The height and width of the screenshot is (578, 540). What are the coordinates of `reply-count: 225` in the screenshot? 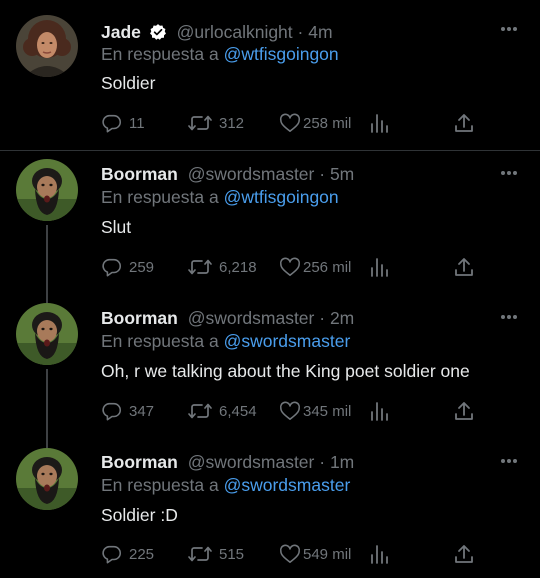 It's located at (142, 554).